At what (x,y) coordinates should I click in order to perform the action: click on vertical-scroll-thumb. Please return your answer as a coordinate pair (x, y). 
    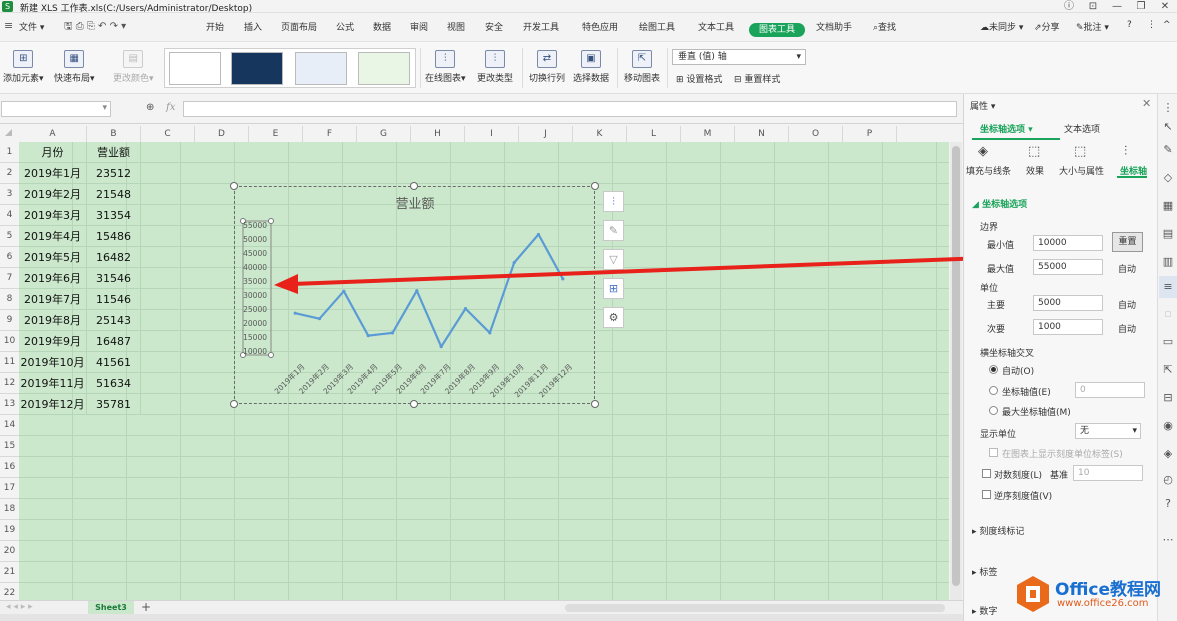
    Looking at the image, I should click on (956, 366).